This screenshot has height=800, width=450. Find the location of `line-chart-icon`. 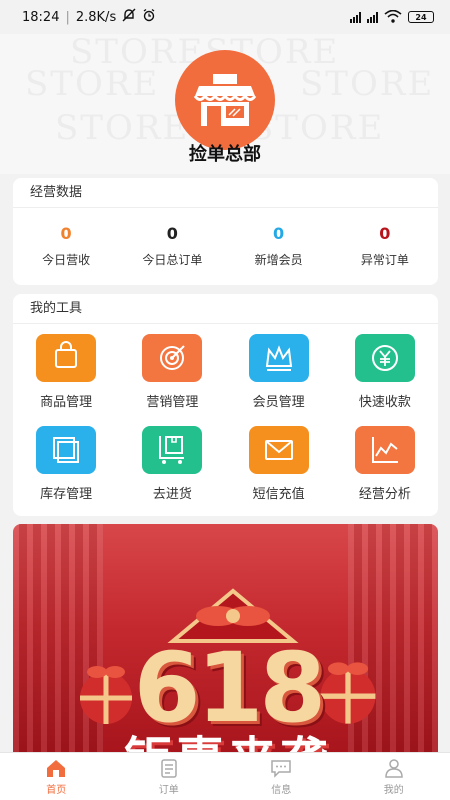

line-chart-icon is located at coordinates (384, 450).